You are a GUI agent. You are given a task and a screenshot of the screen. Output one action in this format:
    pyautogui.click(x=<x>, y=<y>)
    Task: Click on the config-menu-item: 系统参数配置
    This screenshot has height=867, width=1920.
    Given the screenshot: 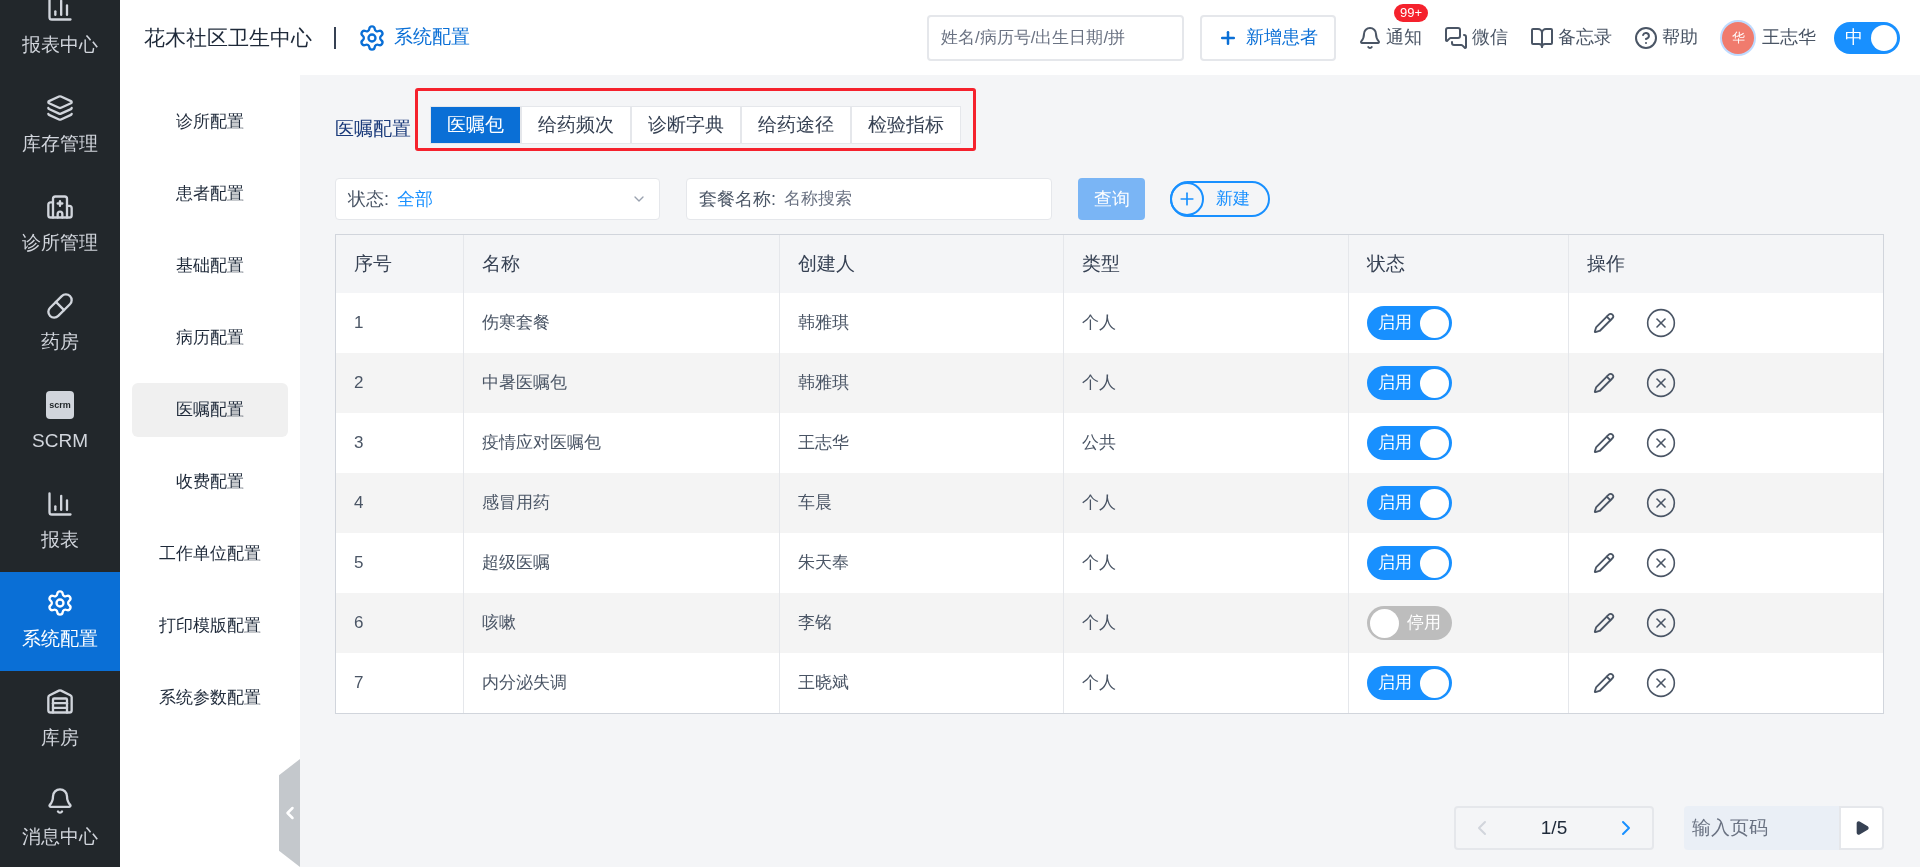 What is the action you would take?
    pyautogui.click(x=210, y=698)
    